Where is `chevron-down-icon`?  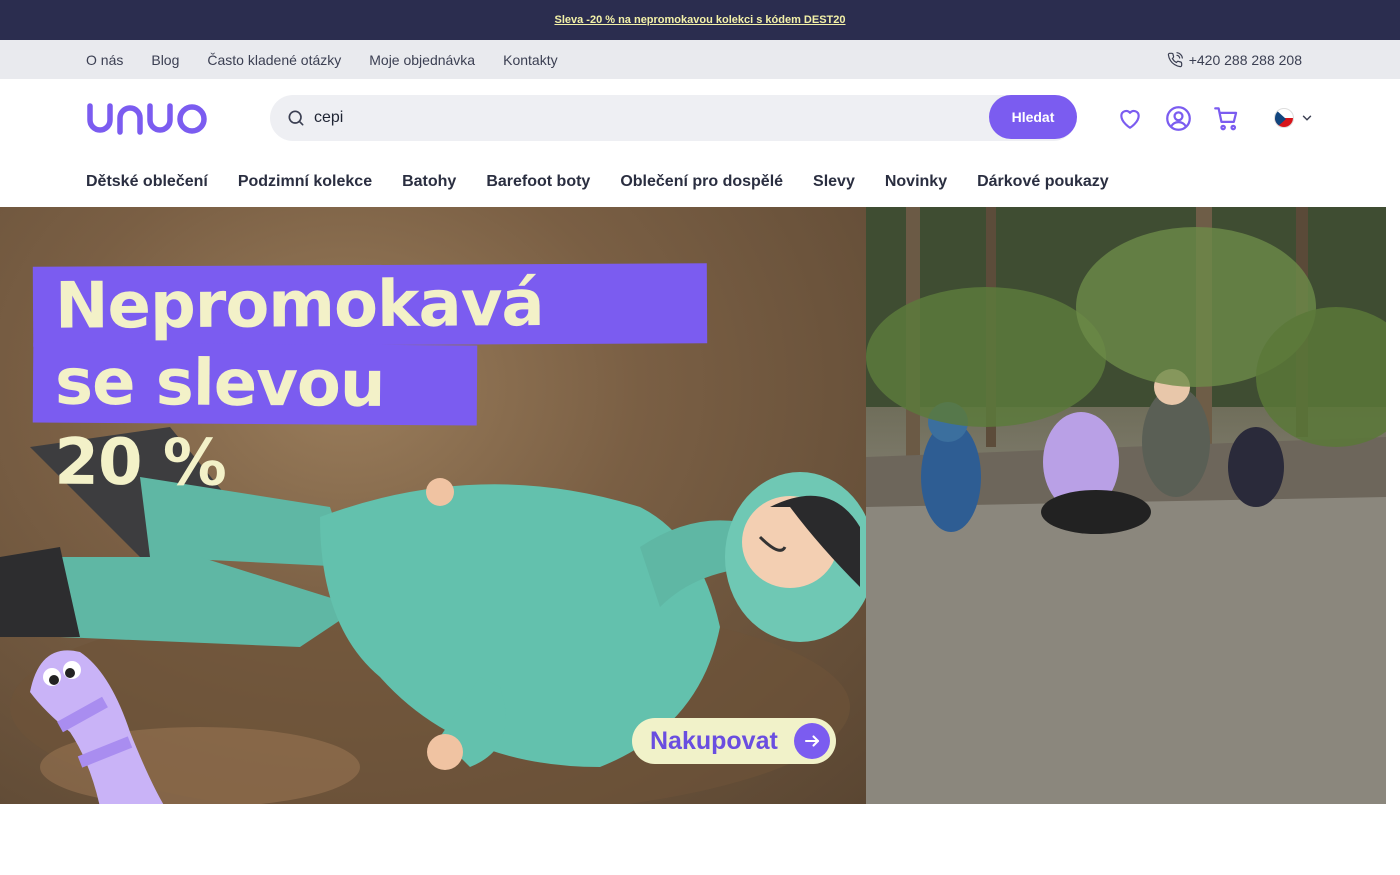 chevron-down-icon is located at coordinates (1307, 118).